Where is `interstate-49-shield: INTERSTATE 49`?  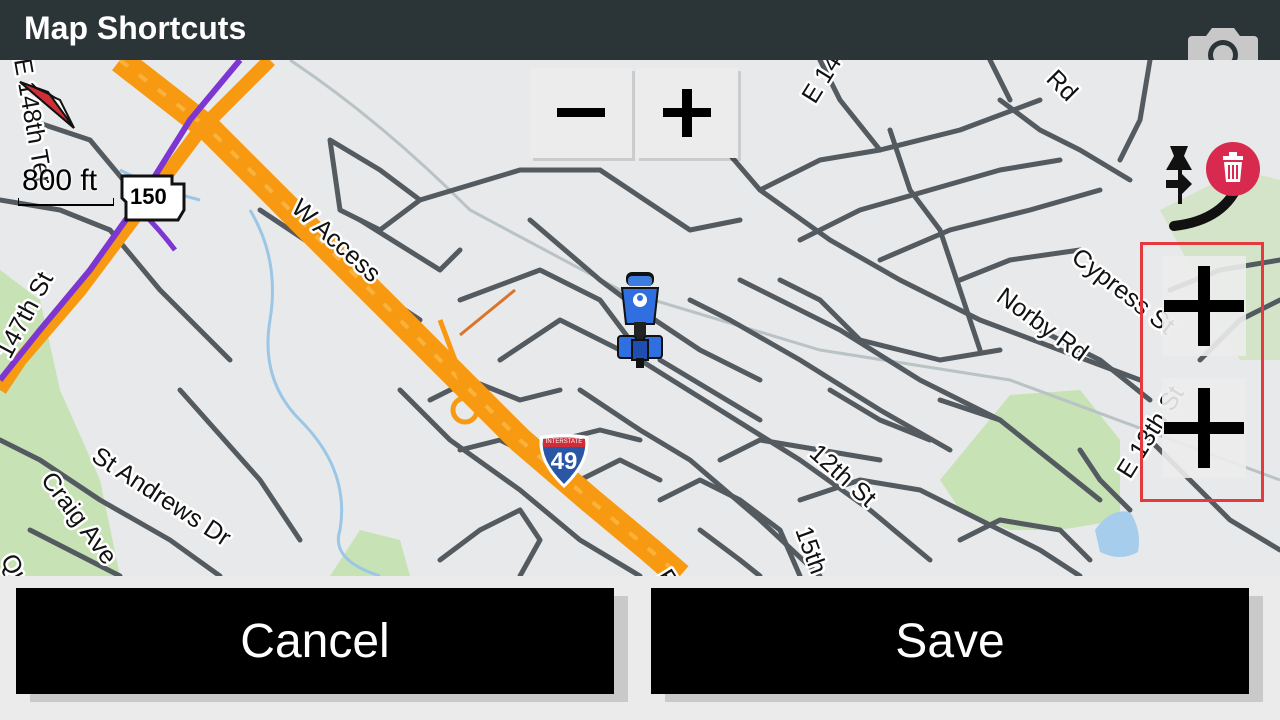 interstate-49-shield: INTERSTATE 49 is located at coordinates (564, 461).